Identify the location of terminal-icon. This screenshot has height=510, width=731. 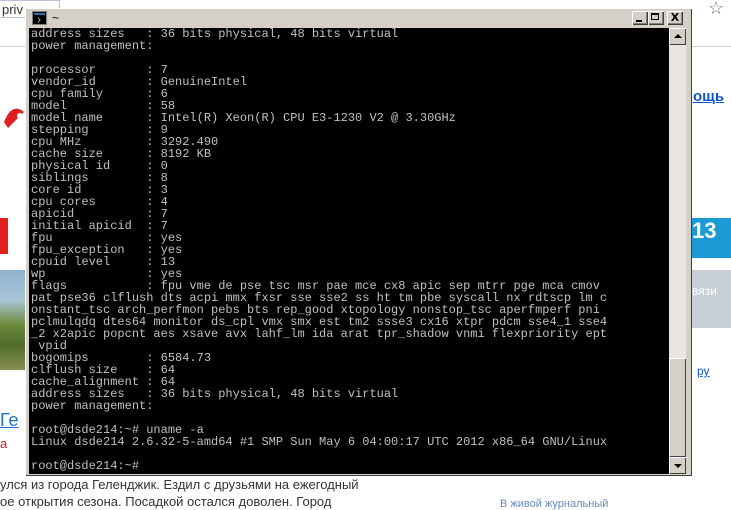
(39, 18).